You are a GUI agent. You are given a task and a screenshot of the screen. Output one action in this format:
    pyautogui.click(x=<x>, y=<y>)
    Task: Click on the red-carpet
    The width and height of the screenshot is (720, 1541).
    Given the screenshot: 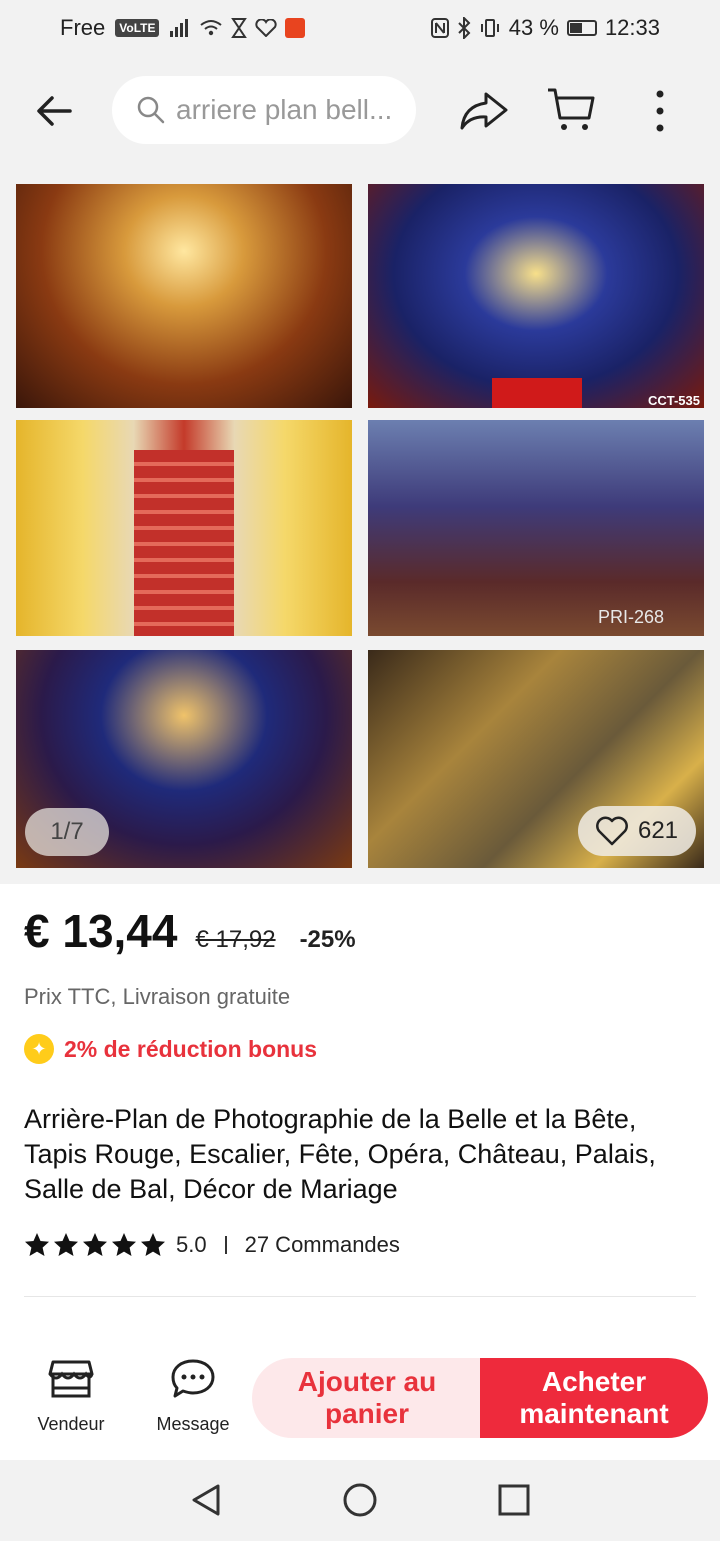 What is the action you would take?
    pyautogui.click(x=537, y=393)
    